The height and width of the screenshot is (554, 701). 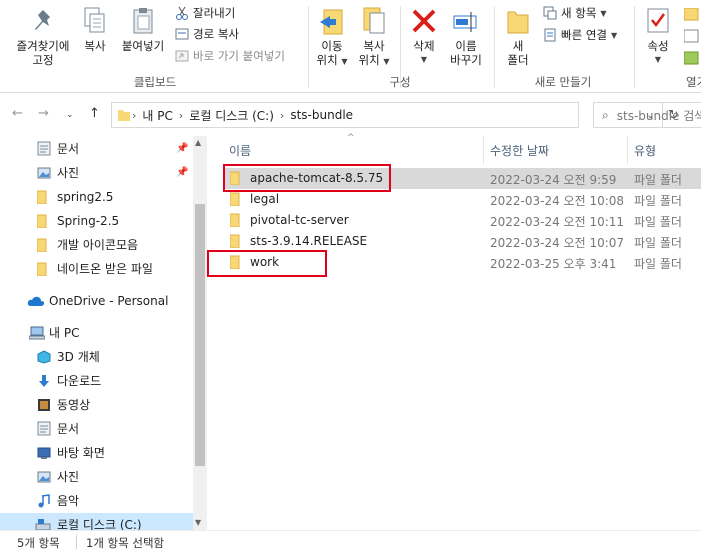 I want to click on paste-label: 붙여넣기, so click(x=143, y=46).